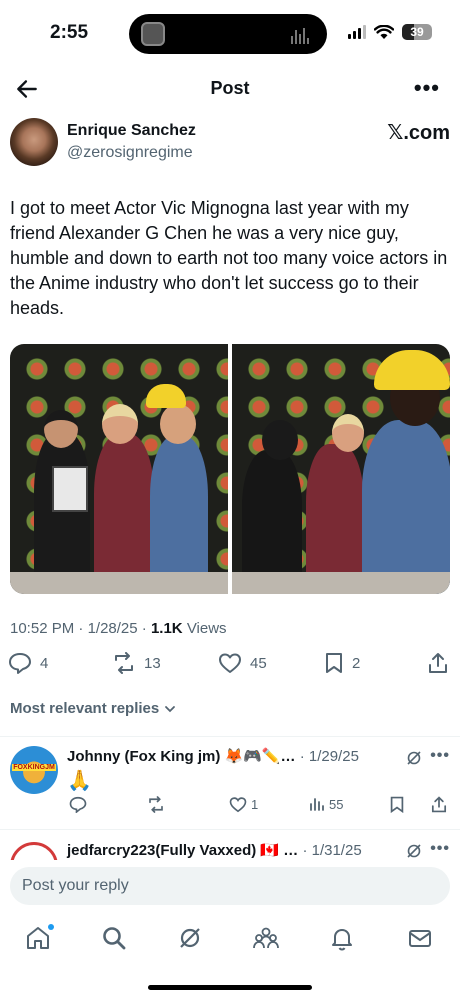 The image size is (460, 1000). I want to click on reply-button: 4, so click(28, 663).